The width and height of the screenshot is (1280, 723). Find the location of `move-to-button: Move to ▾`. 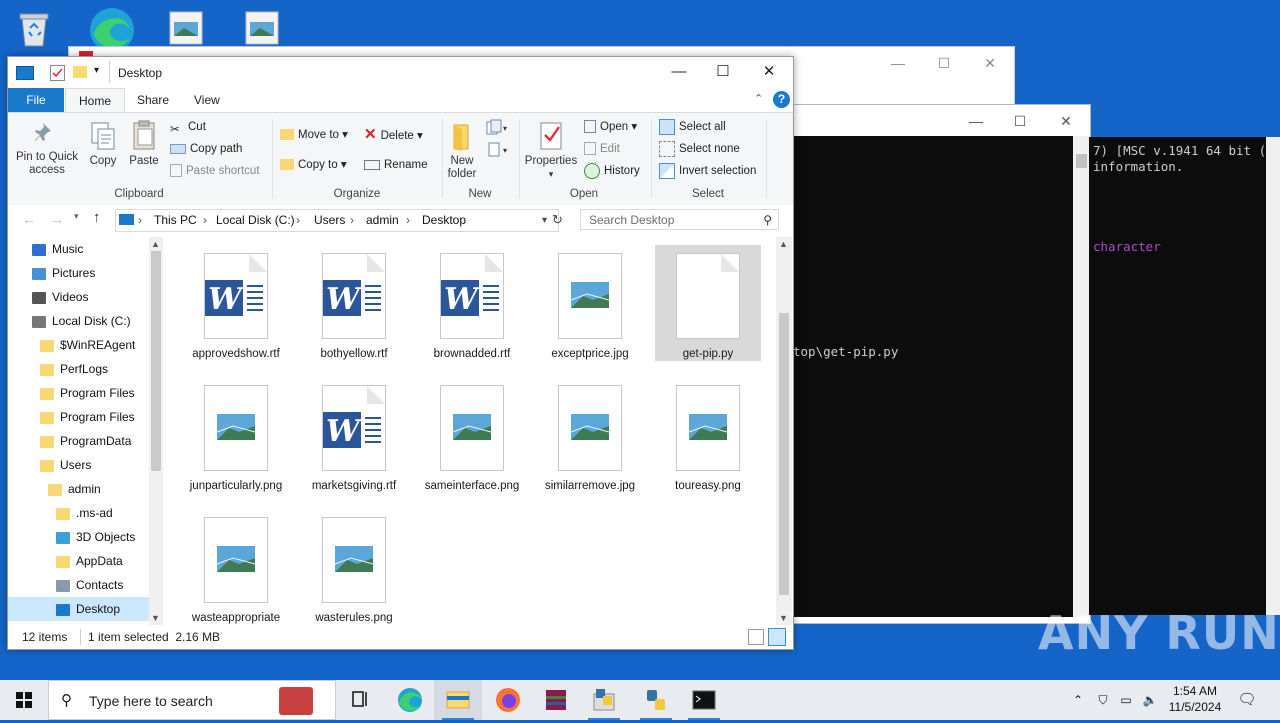

move-to-button: Move to ▾ is located at coordinates (314, 135).